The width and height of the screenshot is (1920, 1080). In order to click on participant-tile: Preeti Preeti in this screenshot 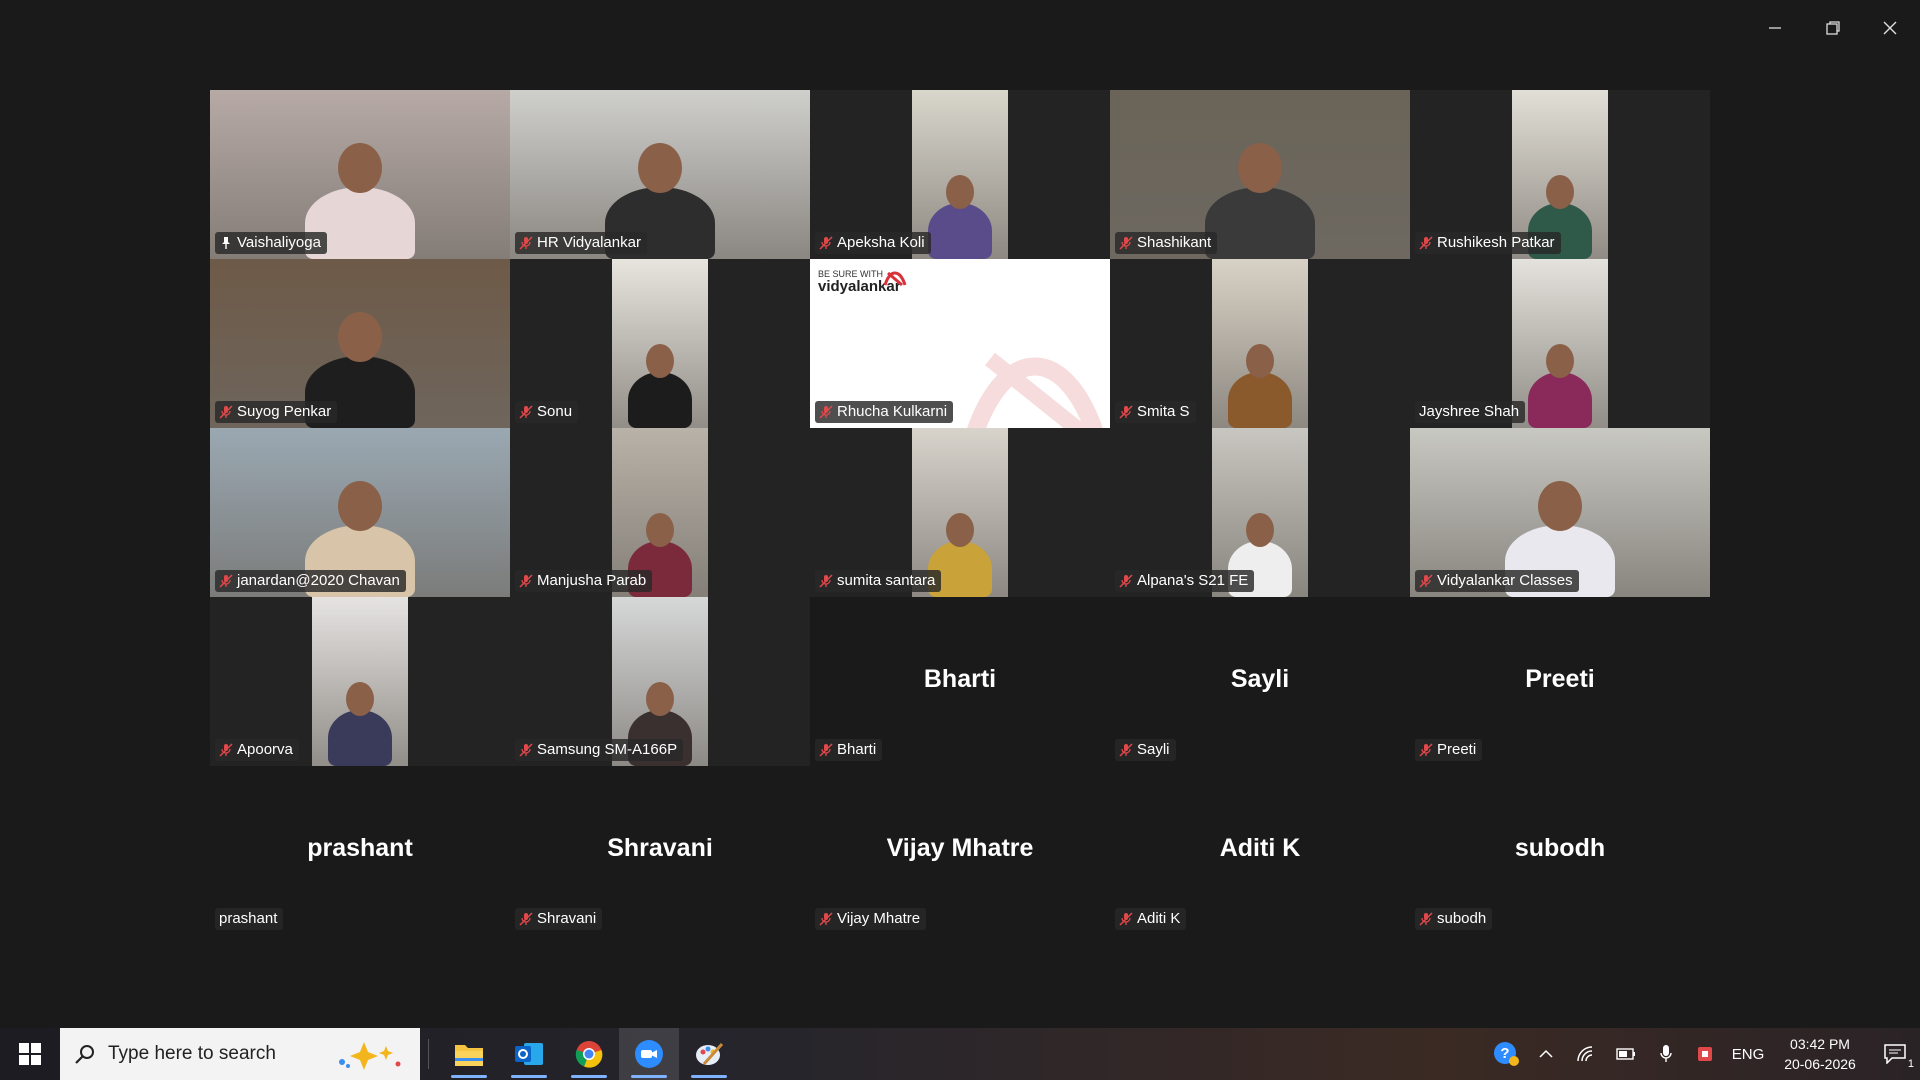, I will do `click(1560, 681)`.